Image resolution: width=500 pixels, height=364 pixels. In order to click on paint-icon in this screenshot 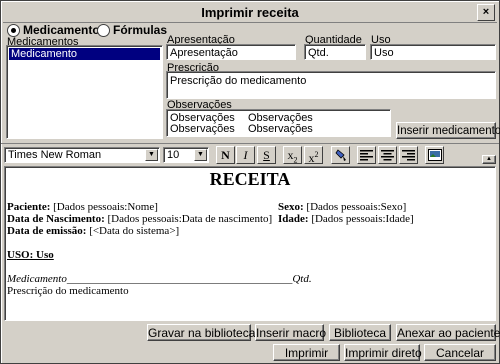, I will do `click(340, 155)`.